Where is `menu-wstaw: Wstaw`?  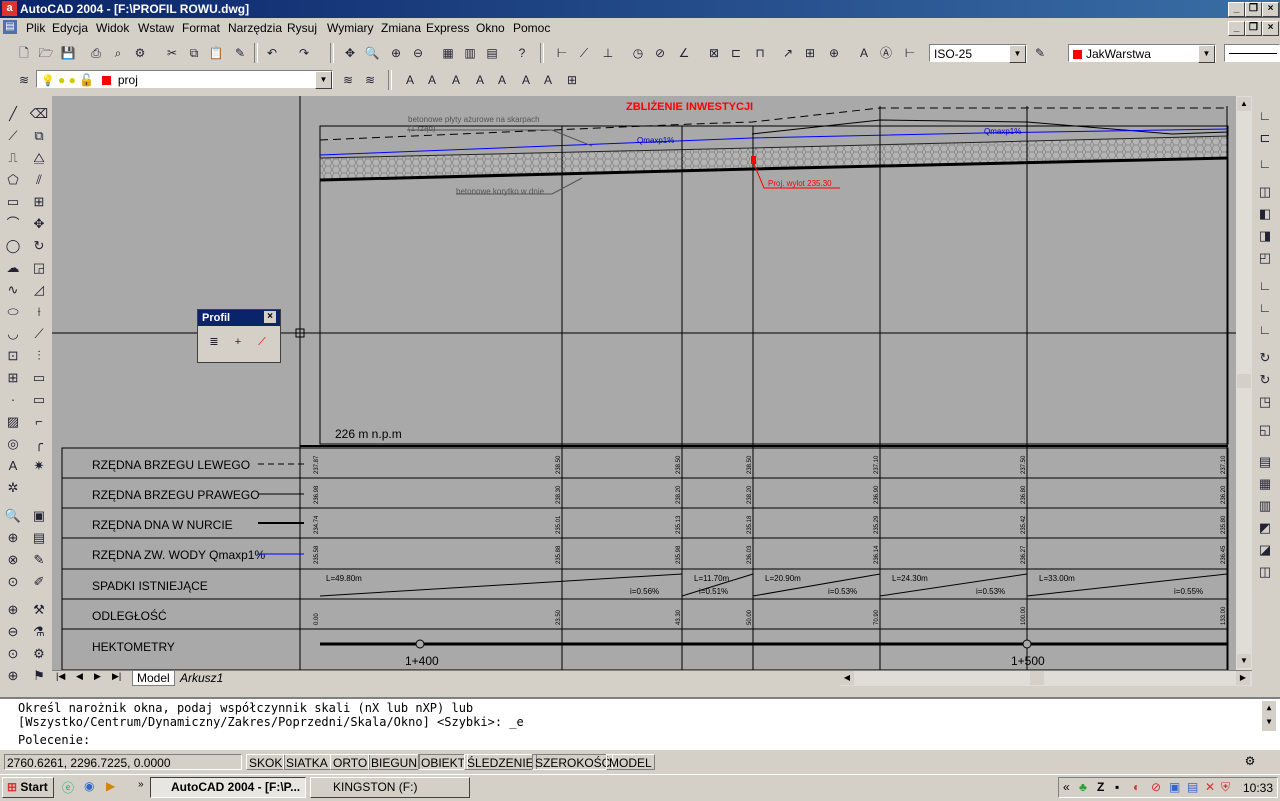 menu-wstaw: Wstaw is located at coordinates (156, 28).